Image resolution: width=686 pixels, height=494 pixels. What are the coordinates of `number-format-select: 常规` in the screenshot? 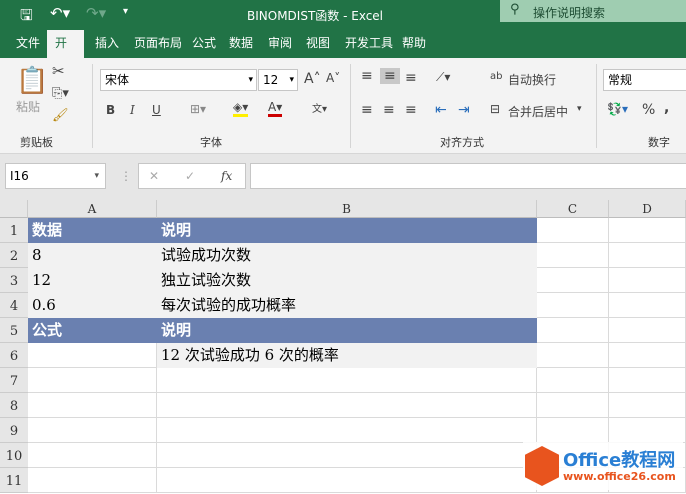 It's located at (644, 80).